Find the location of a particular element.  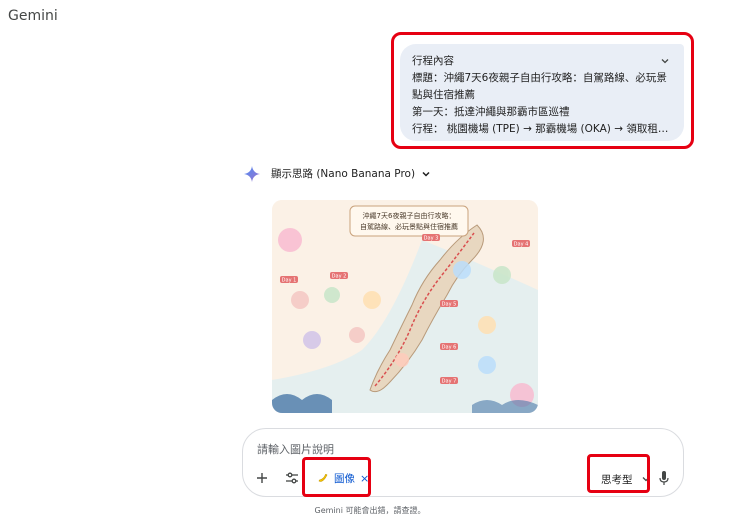

day-label-3: Day 3 is located at coordinates (431, 239).